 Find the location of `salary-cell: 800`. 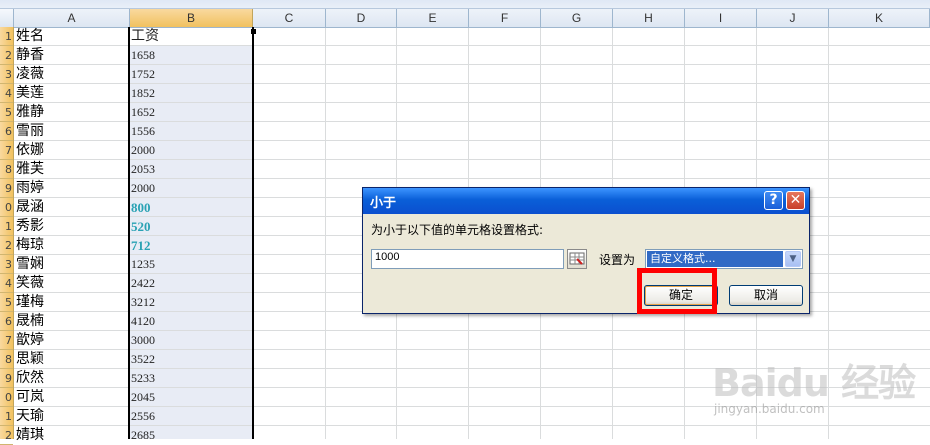

salary-cell: 800 is located at coordinates (191, 207).